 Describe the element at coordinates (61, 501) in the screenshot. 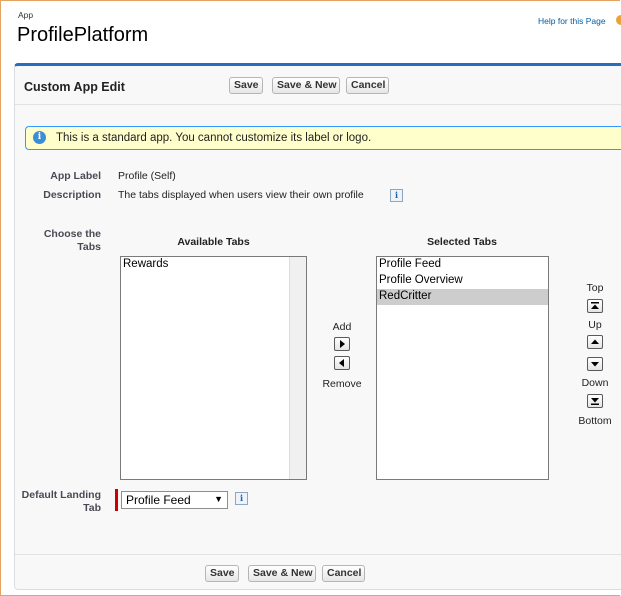

I see `default-landing-tab-label: Default Landing Tab` at that location.